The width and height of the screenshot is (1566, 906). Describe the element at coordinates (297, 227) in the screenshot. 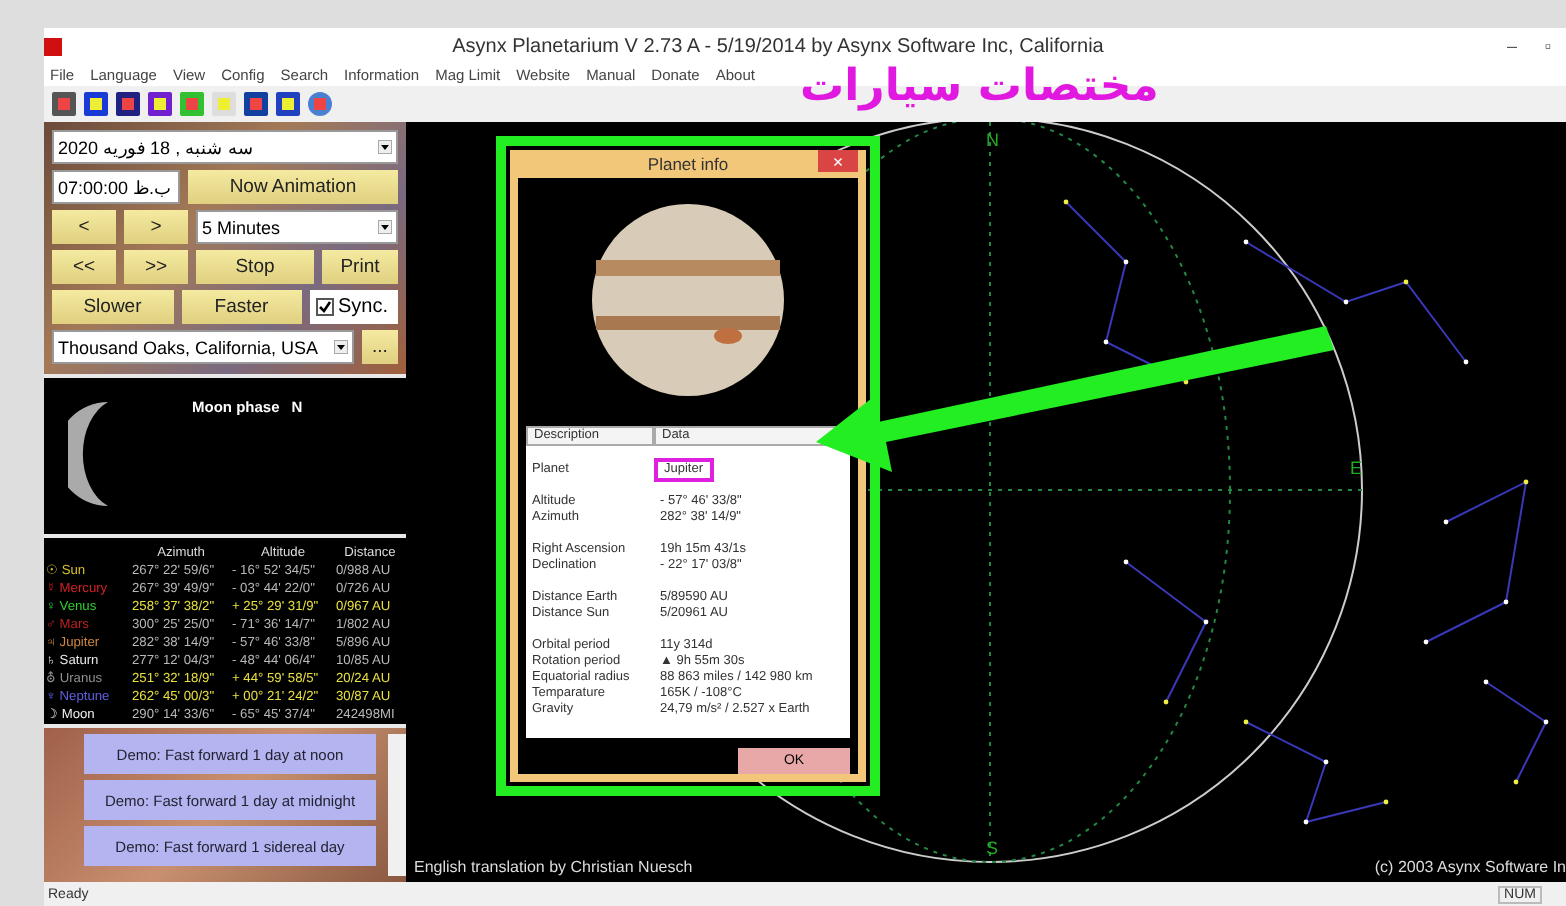

I see `interval-select: 5 Minutes` at that location.